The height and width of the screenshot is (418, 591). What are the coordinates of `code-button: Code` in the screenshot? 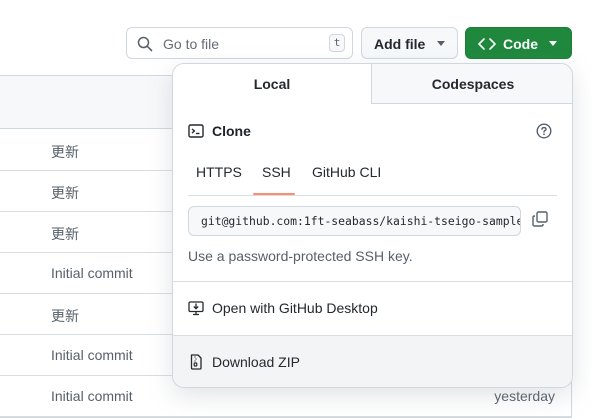 It's located at (518, 43).